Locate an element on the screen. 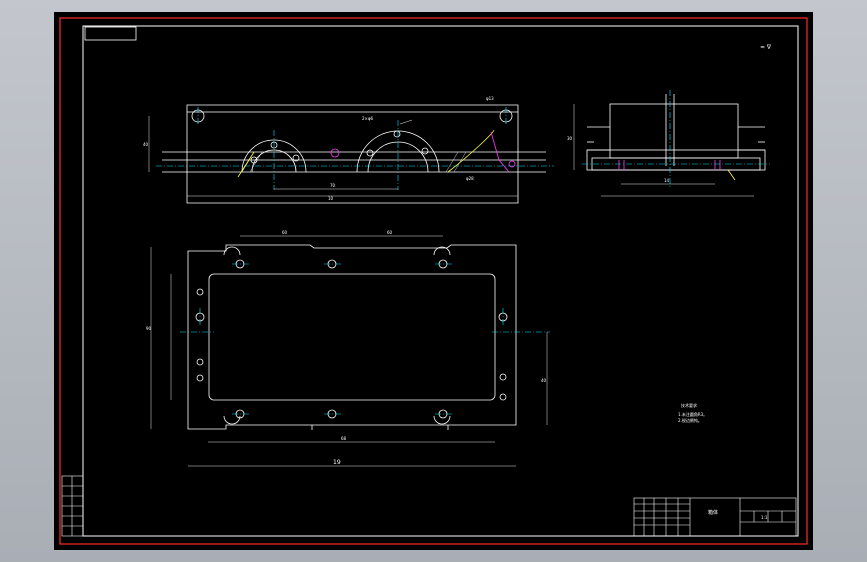 The width and height of the screenshot is (867, 562). plan-dim-pitch-right: 60 is located at coordinates (390, 232).